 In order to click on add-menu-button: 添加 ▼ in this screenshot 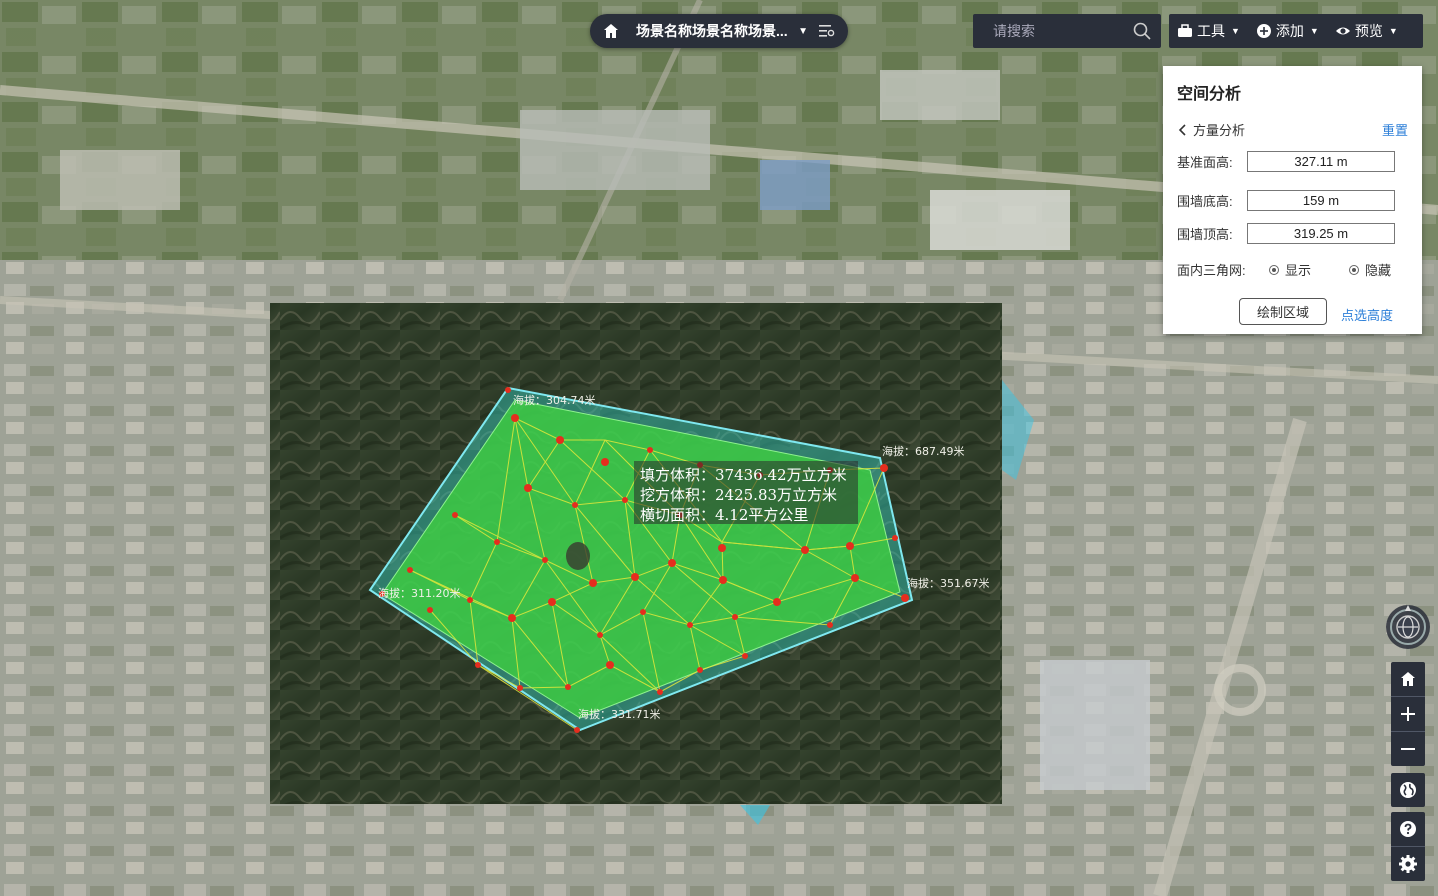, I will do `click(1287, 31)`.